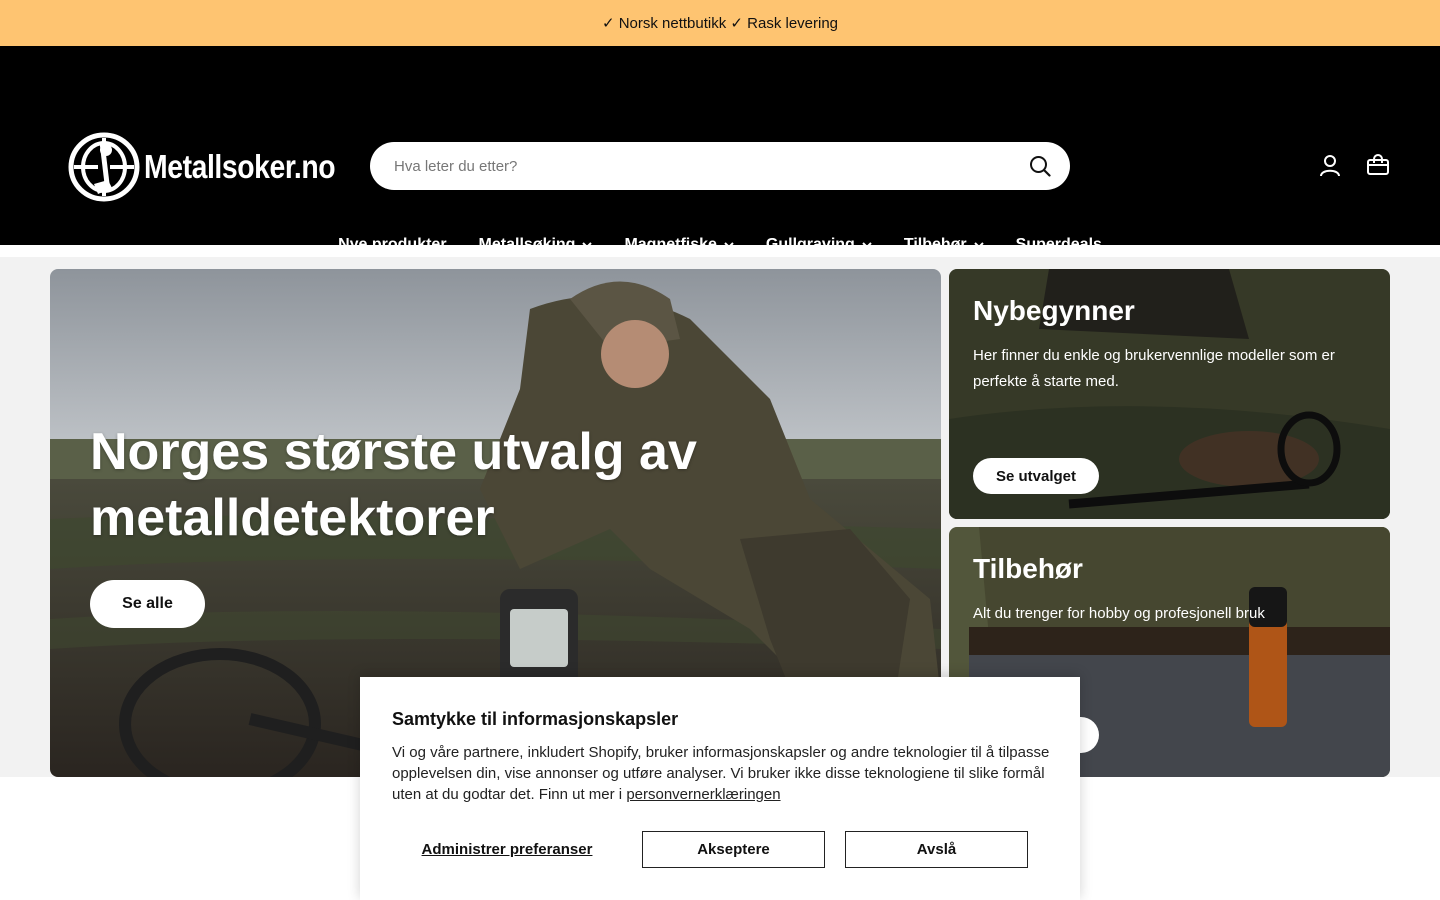 This screenshot has width=1440, height=900. I want to click on nav-item-label: Magnetfiske, so click(670, 244).